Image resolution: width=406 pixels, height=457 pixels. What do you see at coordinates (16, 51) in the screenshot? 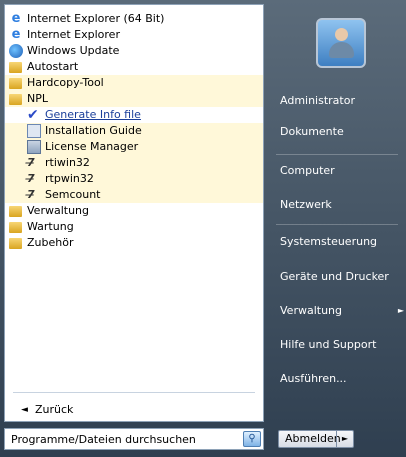
I see `windows-update-icon` at bounding box center [16, 51].